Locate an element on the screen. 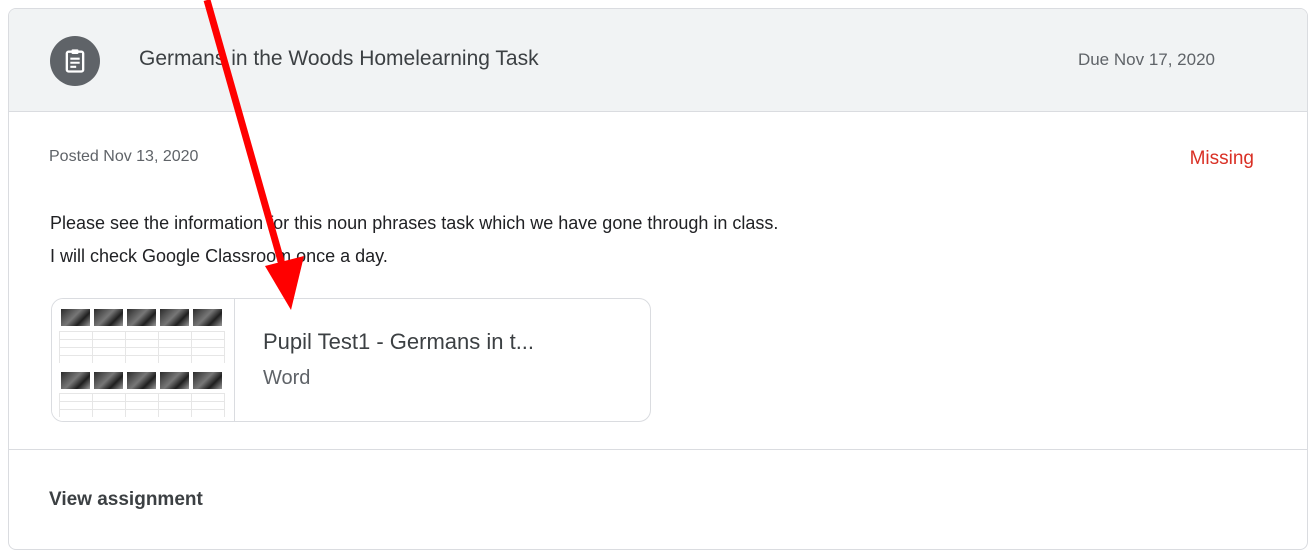  assignment-title: Germans in the Woods Homelearning Task is located at coordinates (339, 59).